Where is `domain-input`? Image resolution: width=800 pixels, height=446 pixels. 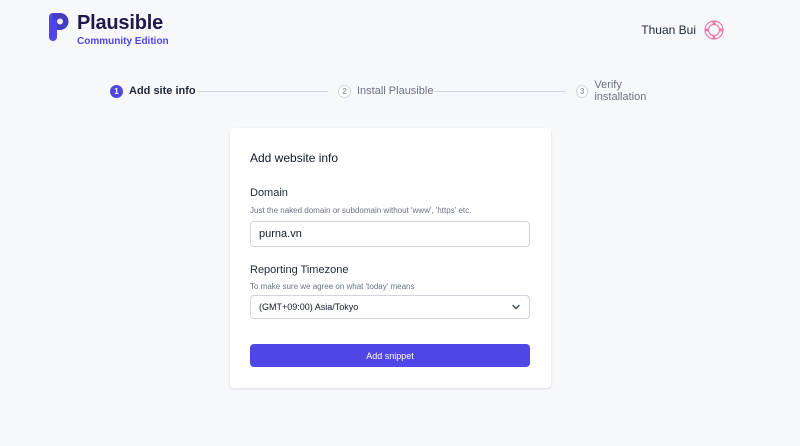
domain-input is located at coordinates (390, 234).